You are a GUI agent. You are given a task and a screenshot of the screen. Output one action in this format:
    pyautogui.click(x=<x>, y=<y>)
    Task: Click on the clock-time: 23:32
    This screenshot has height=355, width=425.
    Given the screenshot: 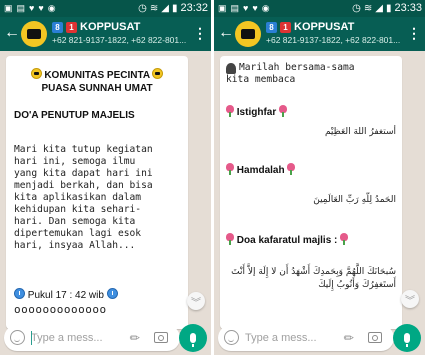 What is the action you would take?
    pyautogui.click(x=194, y=8)
    